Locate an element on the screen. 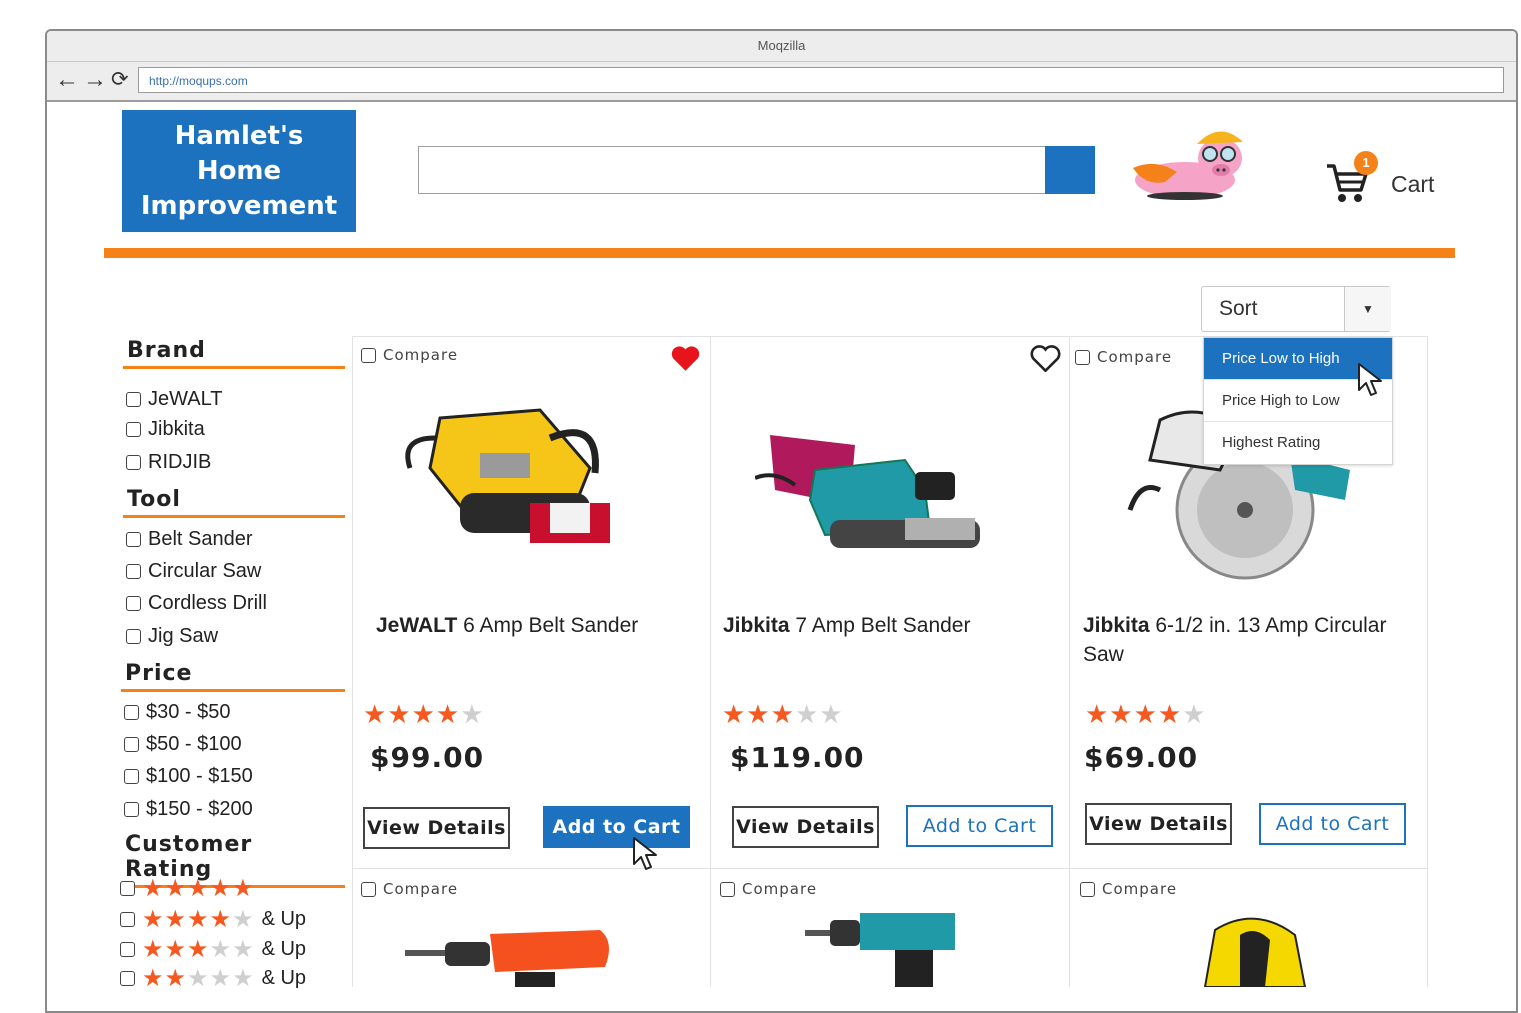  filter-heading-price: Price is located at coordinates (159, 673).